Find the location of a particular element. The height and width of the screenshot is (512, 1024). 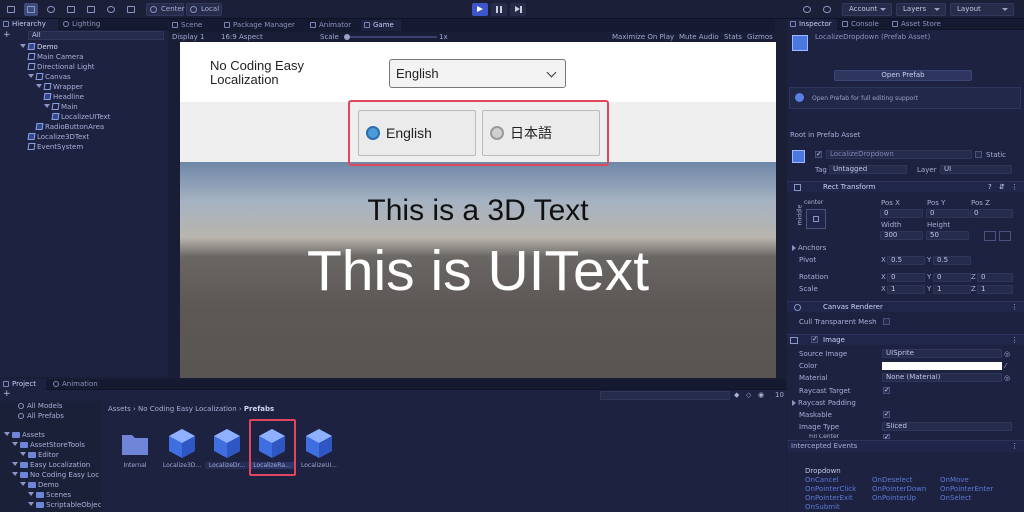

hierarchy-item: Canvas is located at coordinates (49, 77).